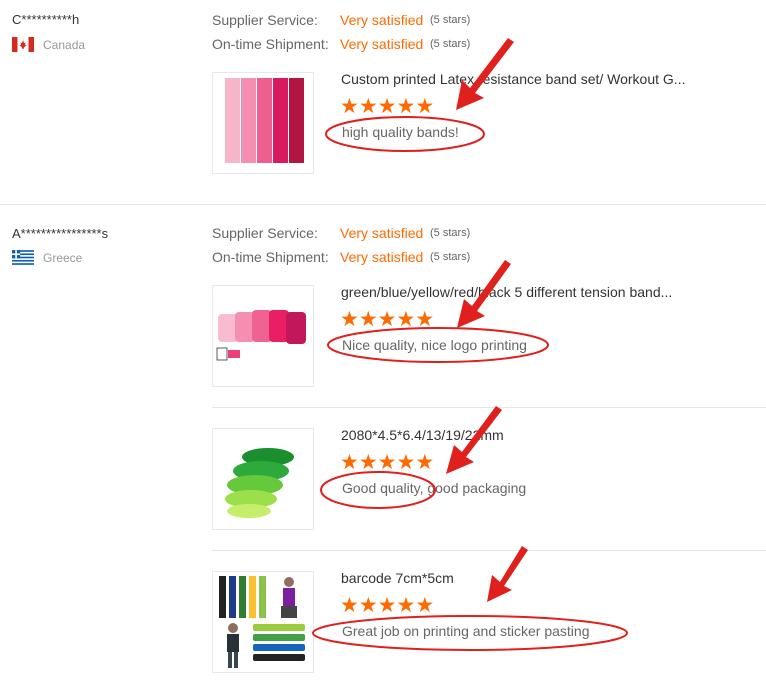 The height and width of the screenshot is (694, 766). I want to click on product-title: 2080*4.5*6.4/13/19/22mm, so click(422, 435).